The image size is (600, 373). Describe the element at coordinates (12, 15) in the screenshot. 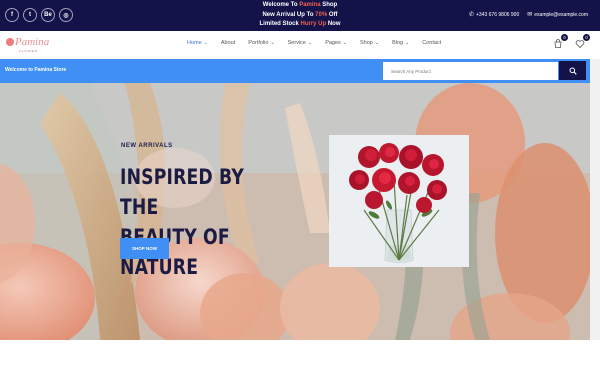

I see `facebook-icon: f` at that location.